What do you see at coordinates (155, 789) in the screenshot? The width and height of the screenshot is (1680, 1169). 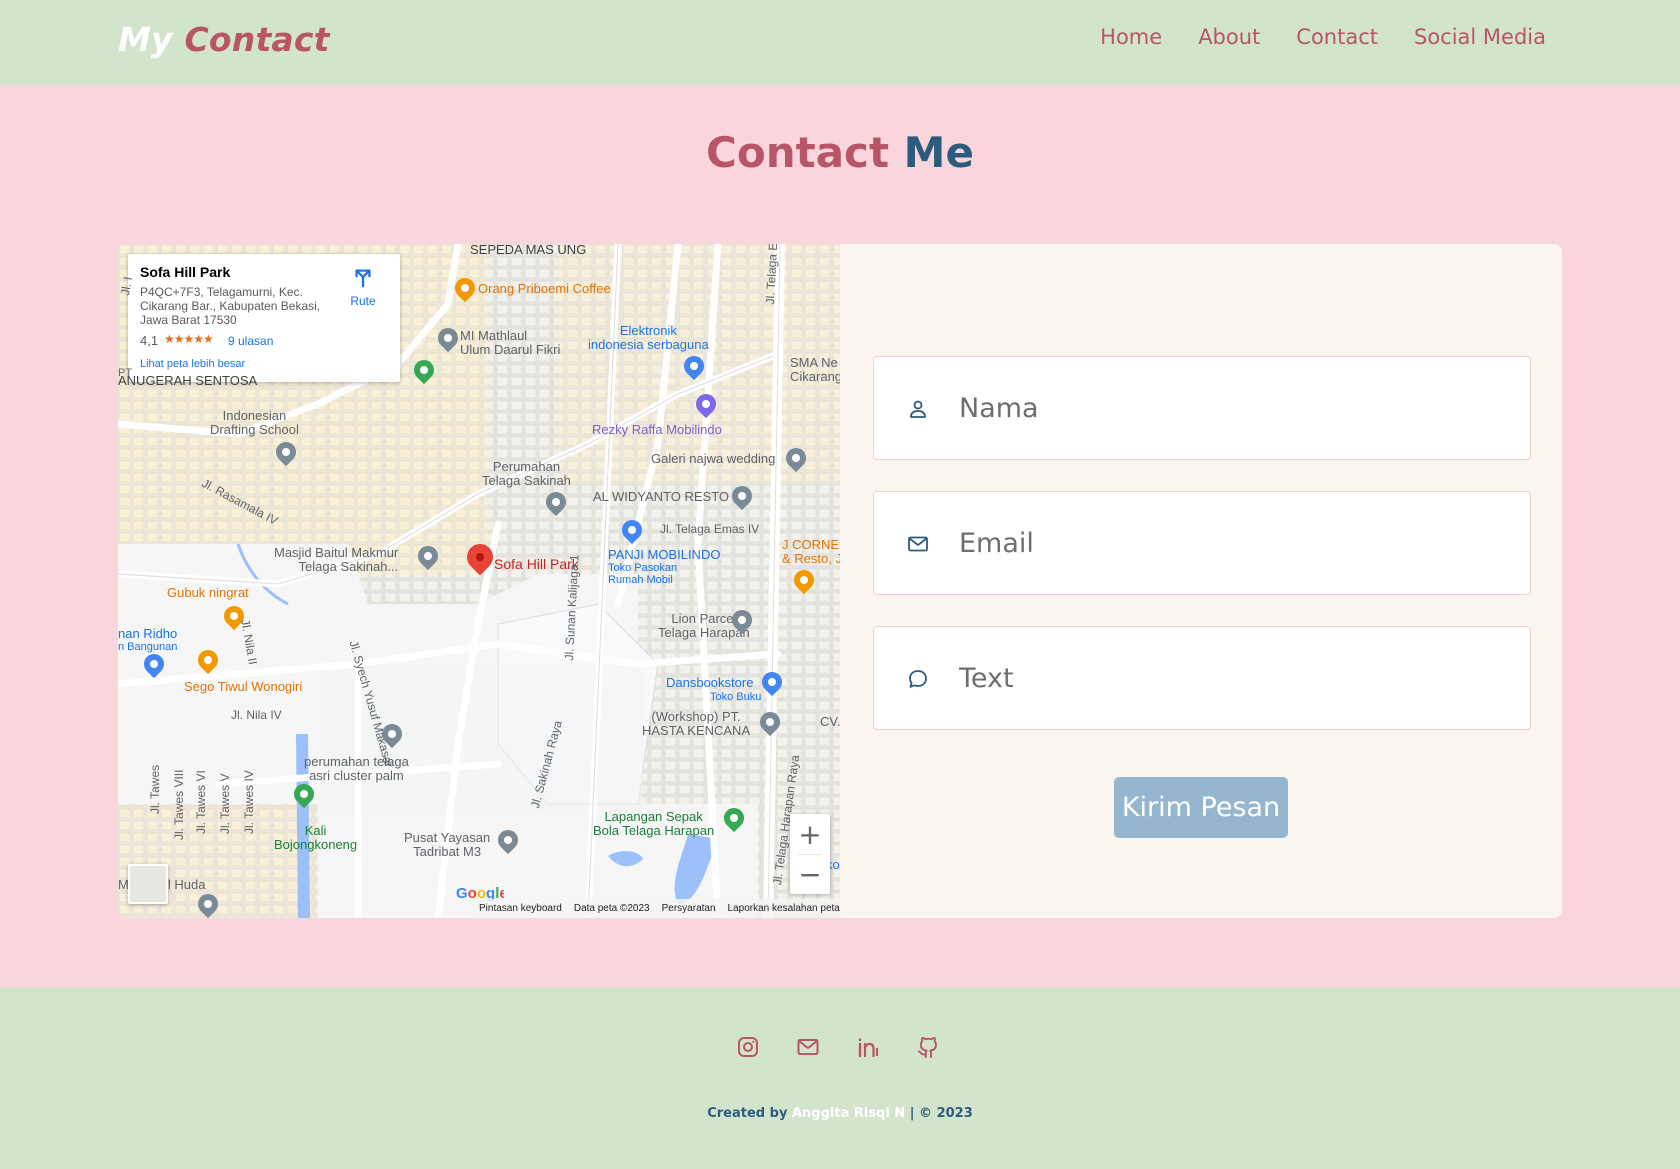 I see `map-label-tawes-1: Jl. Tawes` at bounding box center [155, 789].